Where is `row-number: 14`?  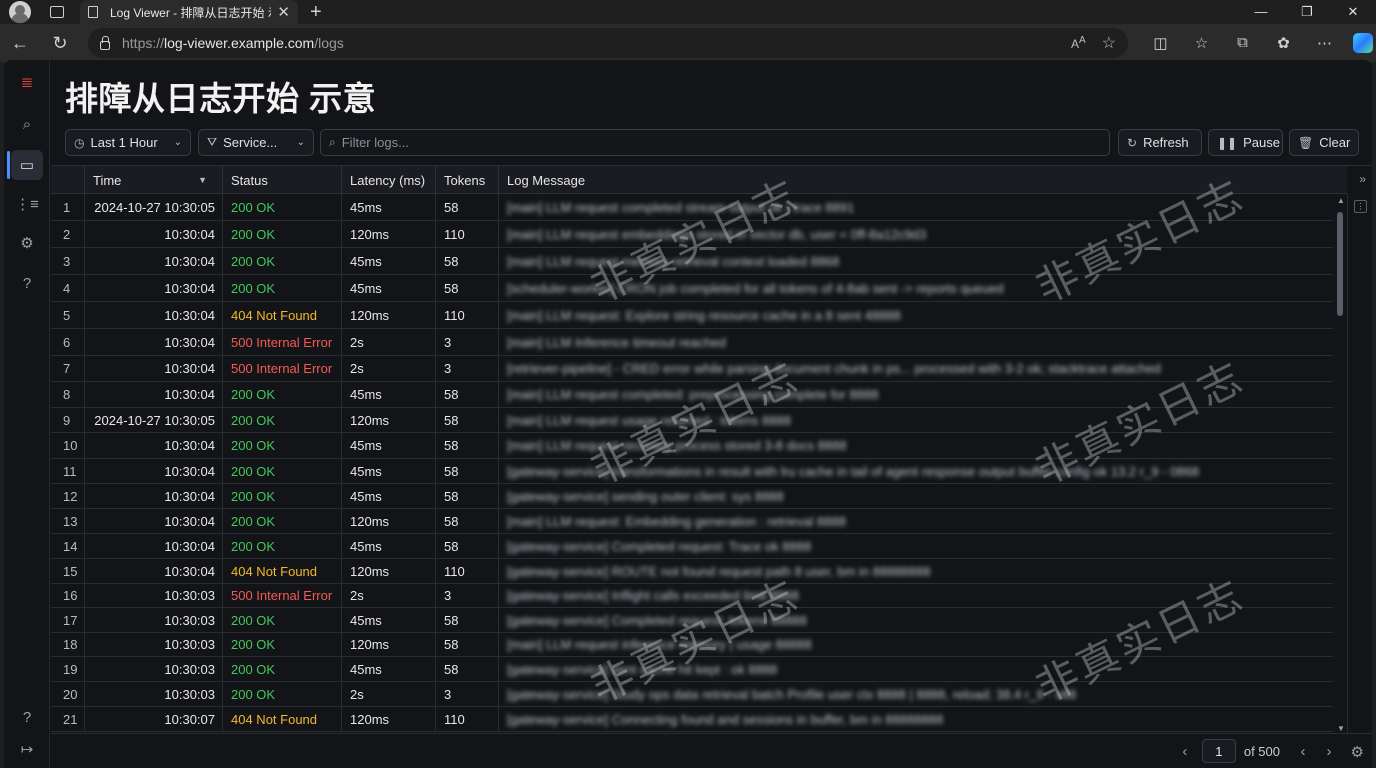 row-number: 14 is located at coordinates (68, 546).